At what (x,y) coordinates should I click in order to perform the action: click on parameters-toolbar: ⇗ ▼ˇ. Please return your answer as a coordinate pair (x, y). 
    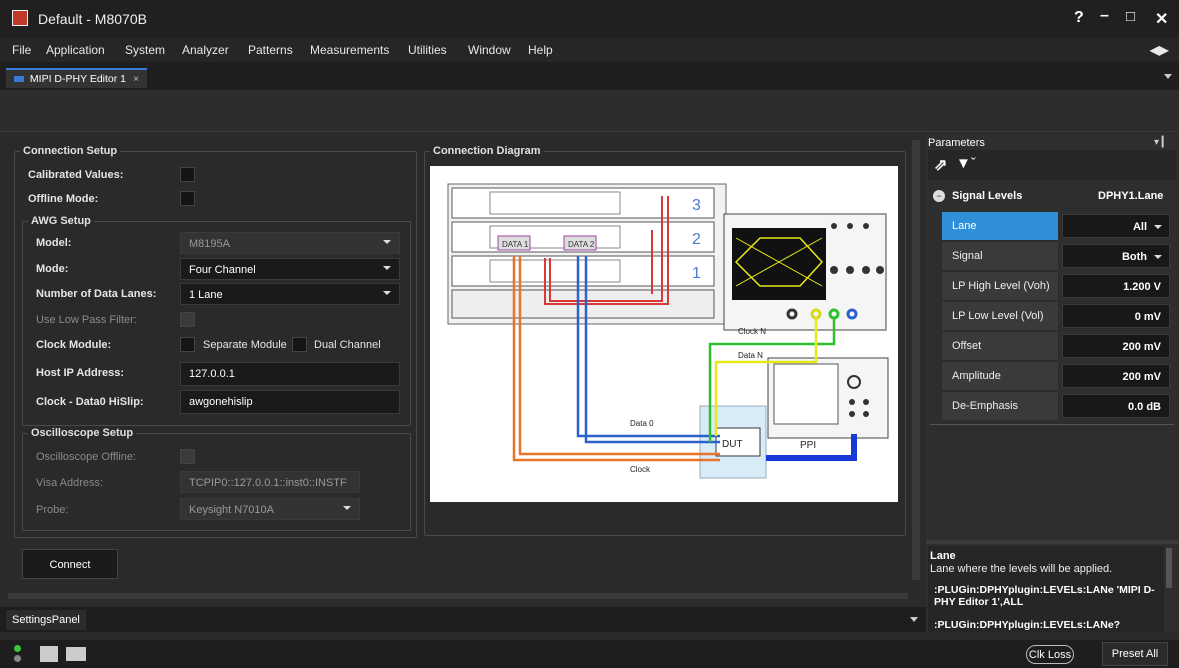
    Looking at the image, I should click on (1052, 165).